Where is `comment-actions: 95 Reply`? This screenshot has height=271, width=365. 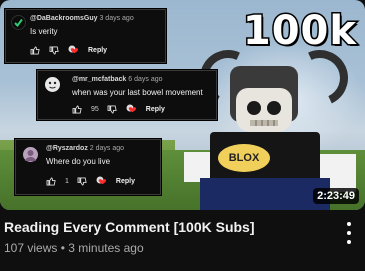
comment-actions: 95 Reply is located at coordinates (118, 109).